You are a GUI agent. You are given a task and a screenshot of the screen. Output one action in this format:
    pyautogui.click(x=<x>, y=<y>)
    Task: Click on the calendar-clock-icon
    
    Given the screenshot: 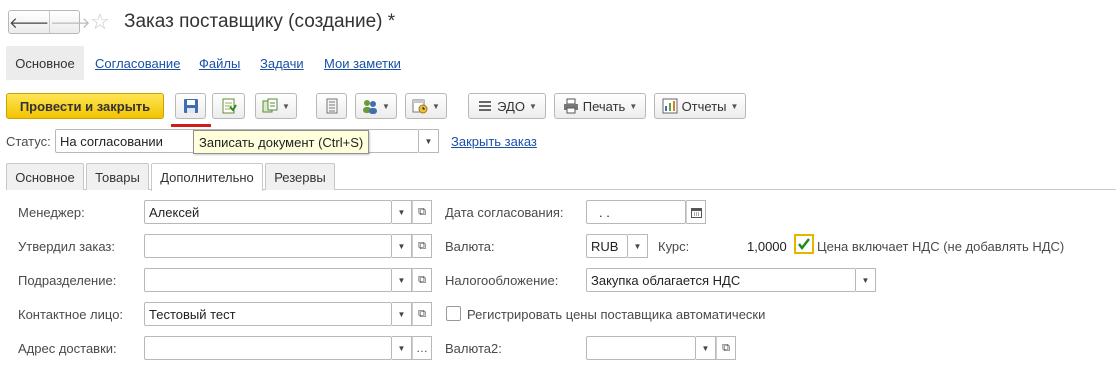 What is the action you would take?
    pyautogui.click(x=420, y=106)
    